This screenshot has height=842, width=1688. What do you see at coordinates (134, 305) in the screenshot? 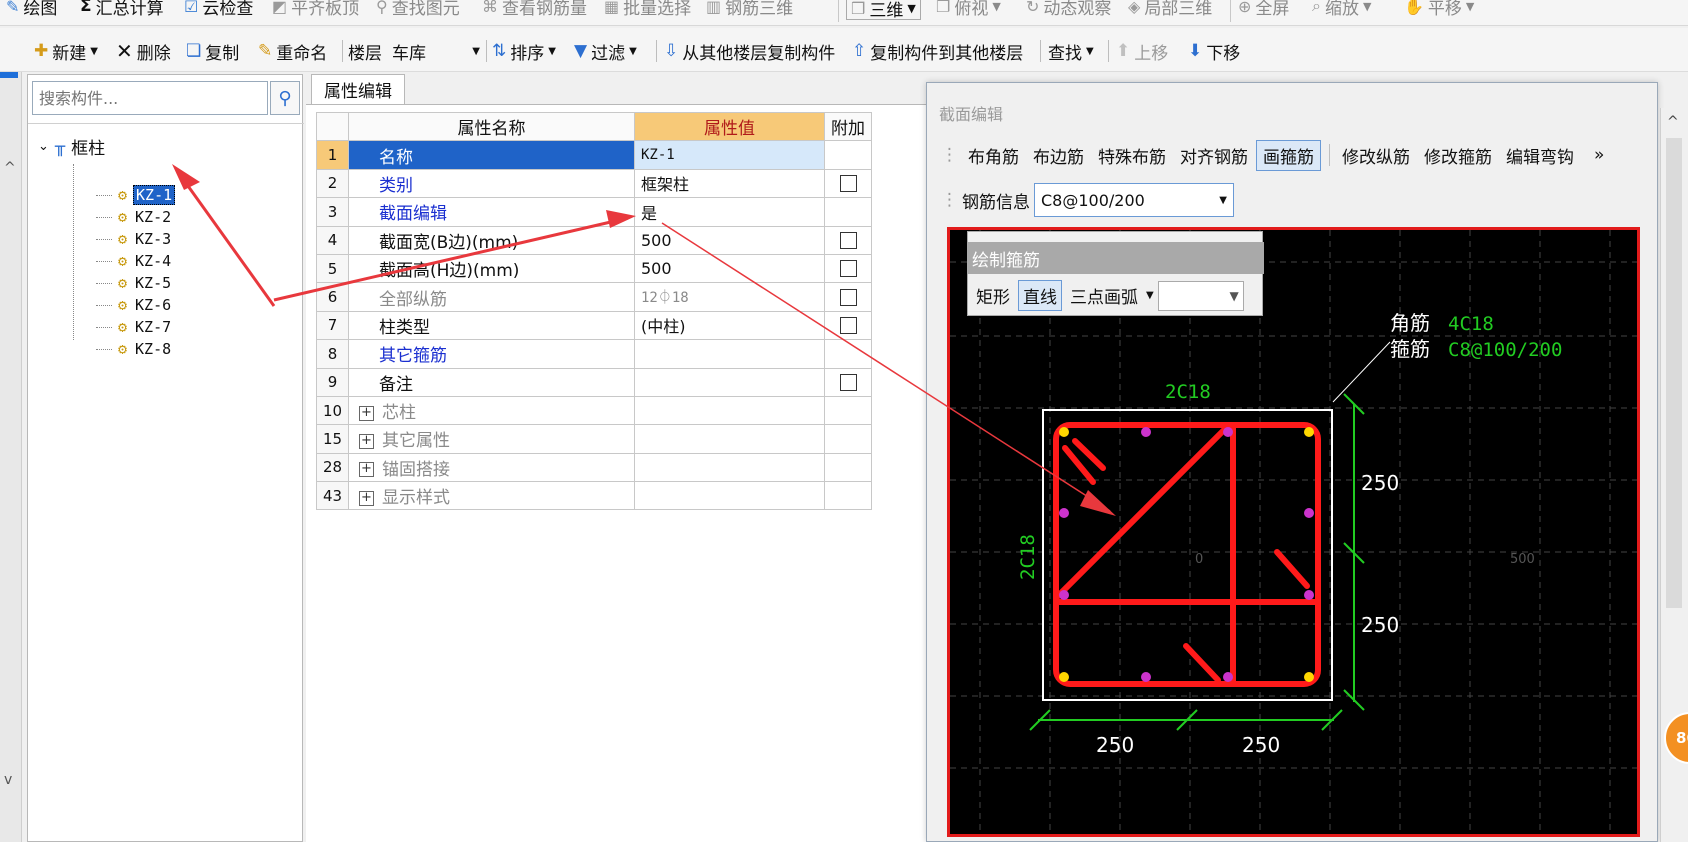
I see `tree-item: ⚙ KZ-6` at bounding box center [134, 305].